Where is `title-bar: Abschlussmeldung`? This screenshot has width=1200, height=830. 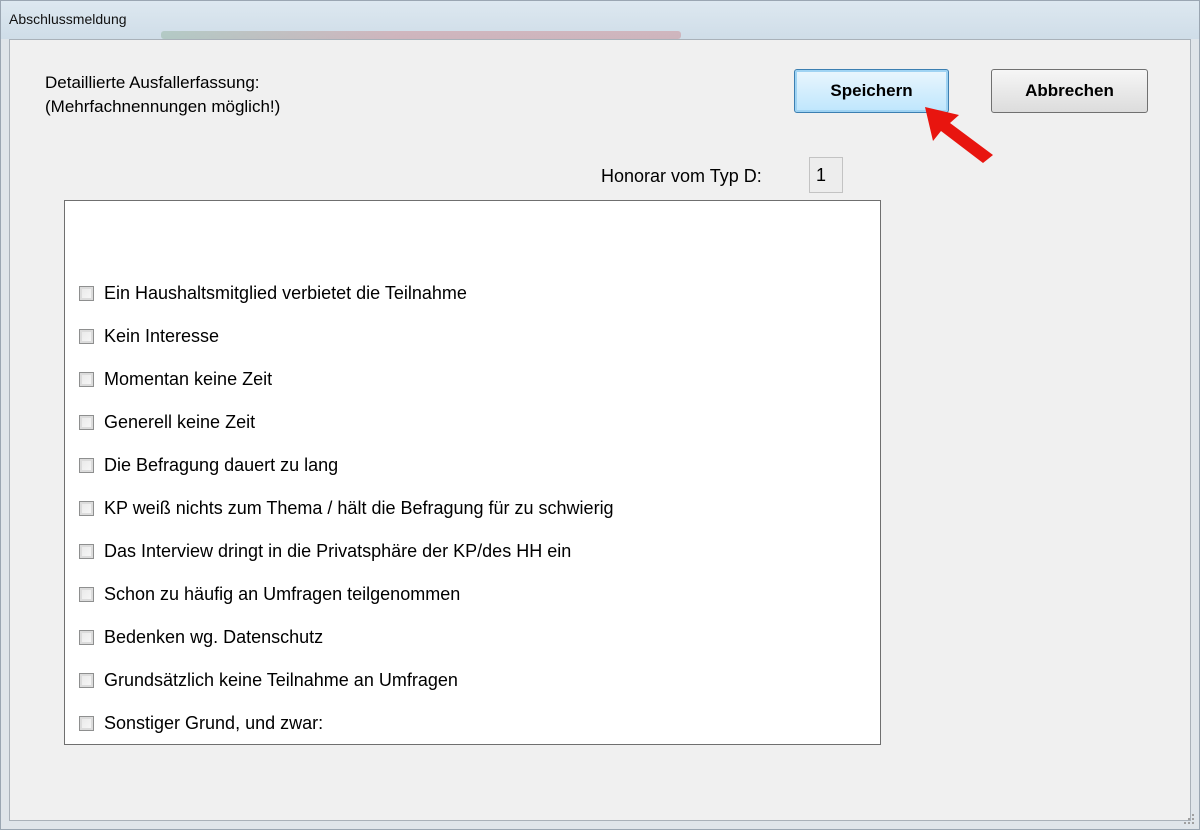
title-bar: Abschlussmeldung is located at coordinates (600, 20).